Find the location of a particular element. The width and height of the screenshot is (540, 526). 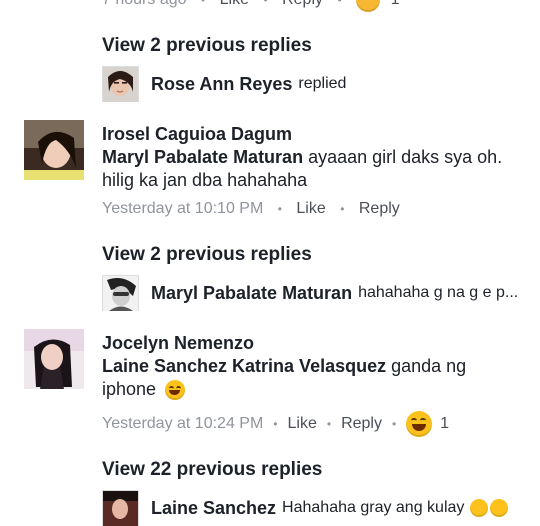

reply-author-name: Laine Sanchez is located at coordinates (213, 508).